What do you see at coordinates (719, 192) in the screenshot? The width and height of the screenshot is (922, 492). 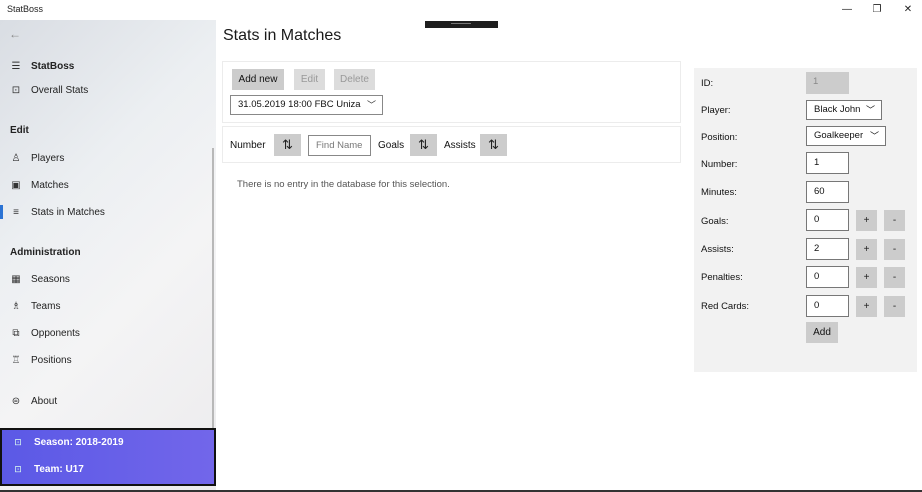 I see `minutes-label: Minutes:` at bounding box center [719, 192].